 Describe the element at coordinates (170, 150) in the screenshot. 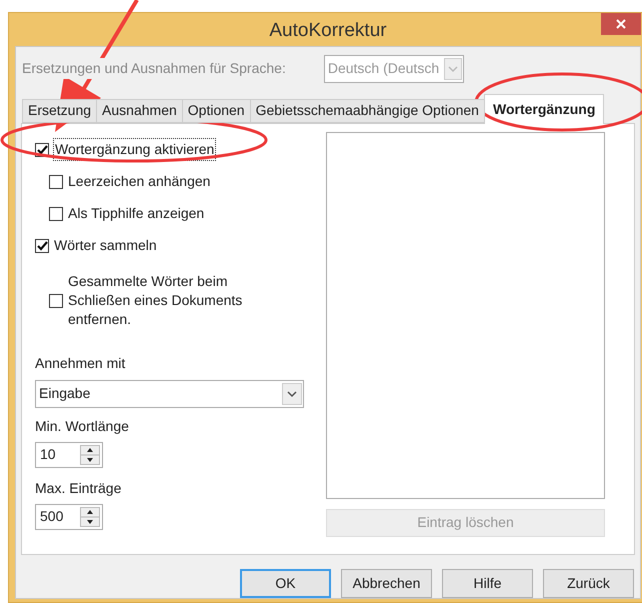

I see `checkbox-option: Wortergänzung aktivieren` at that location.